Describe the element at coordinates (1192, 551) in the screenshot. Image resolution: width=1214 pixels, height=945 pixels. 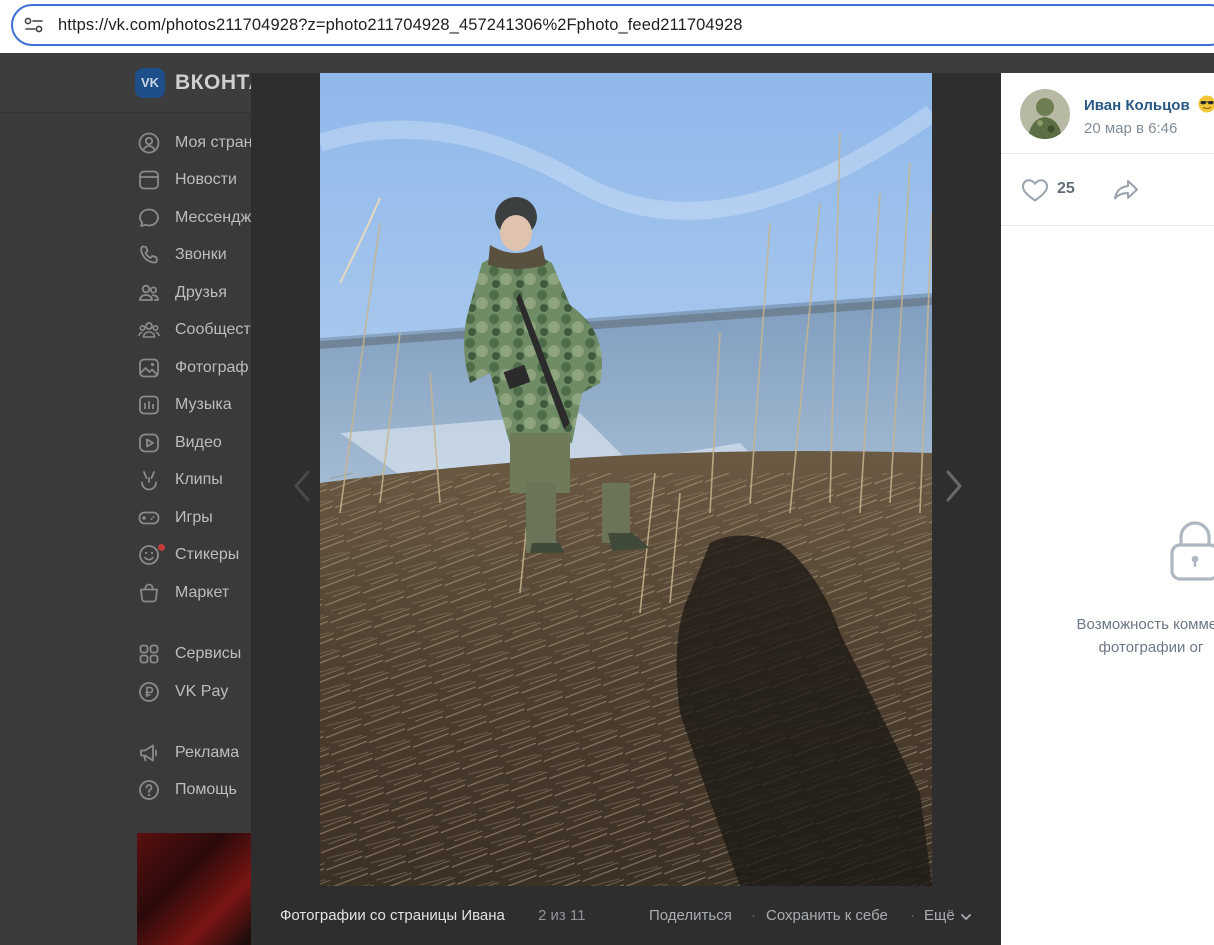
I see `lock-icon` at that location.